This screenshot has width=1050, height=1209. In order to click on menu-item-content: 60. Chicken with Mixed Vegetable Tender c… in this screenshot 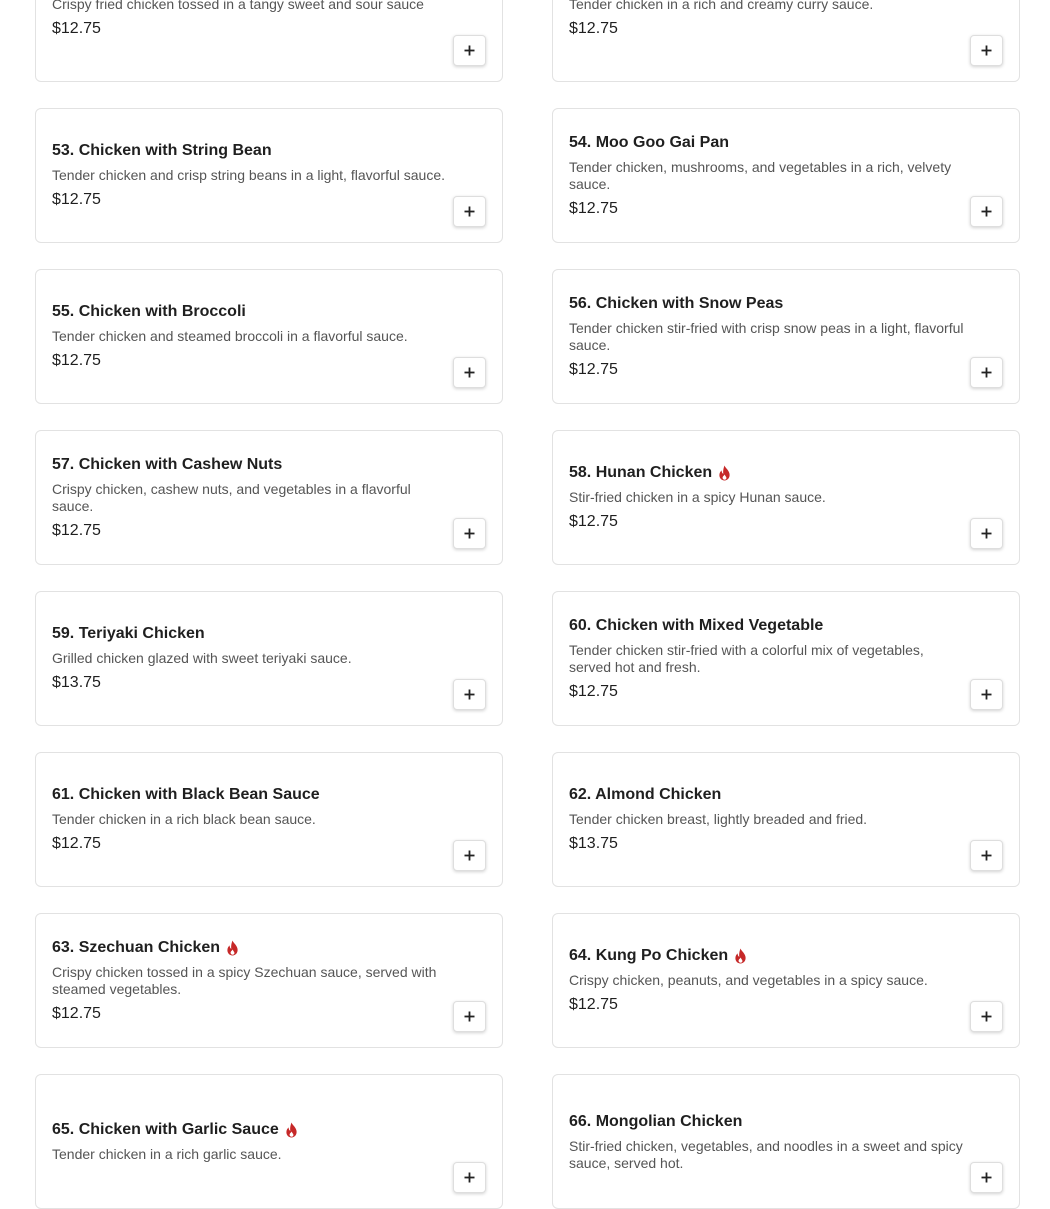, I will do `click(769, 658)`.